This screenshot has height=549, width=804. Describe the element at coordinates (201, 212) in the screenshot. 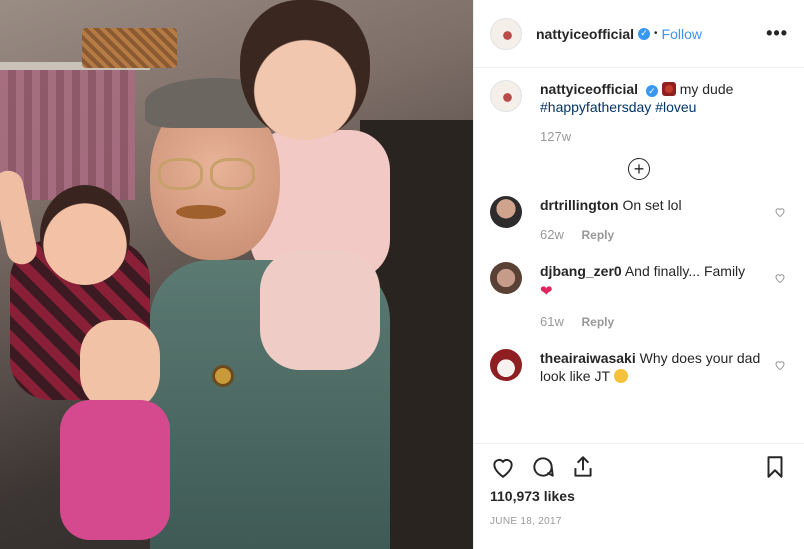

I see `photo-mustache` at that location.